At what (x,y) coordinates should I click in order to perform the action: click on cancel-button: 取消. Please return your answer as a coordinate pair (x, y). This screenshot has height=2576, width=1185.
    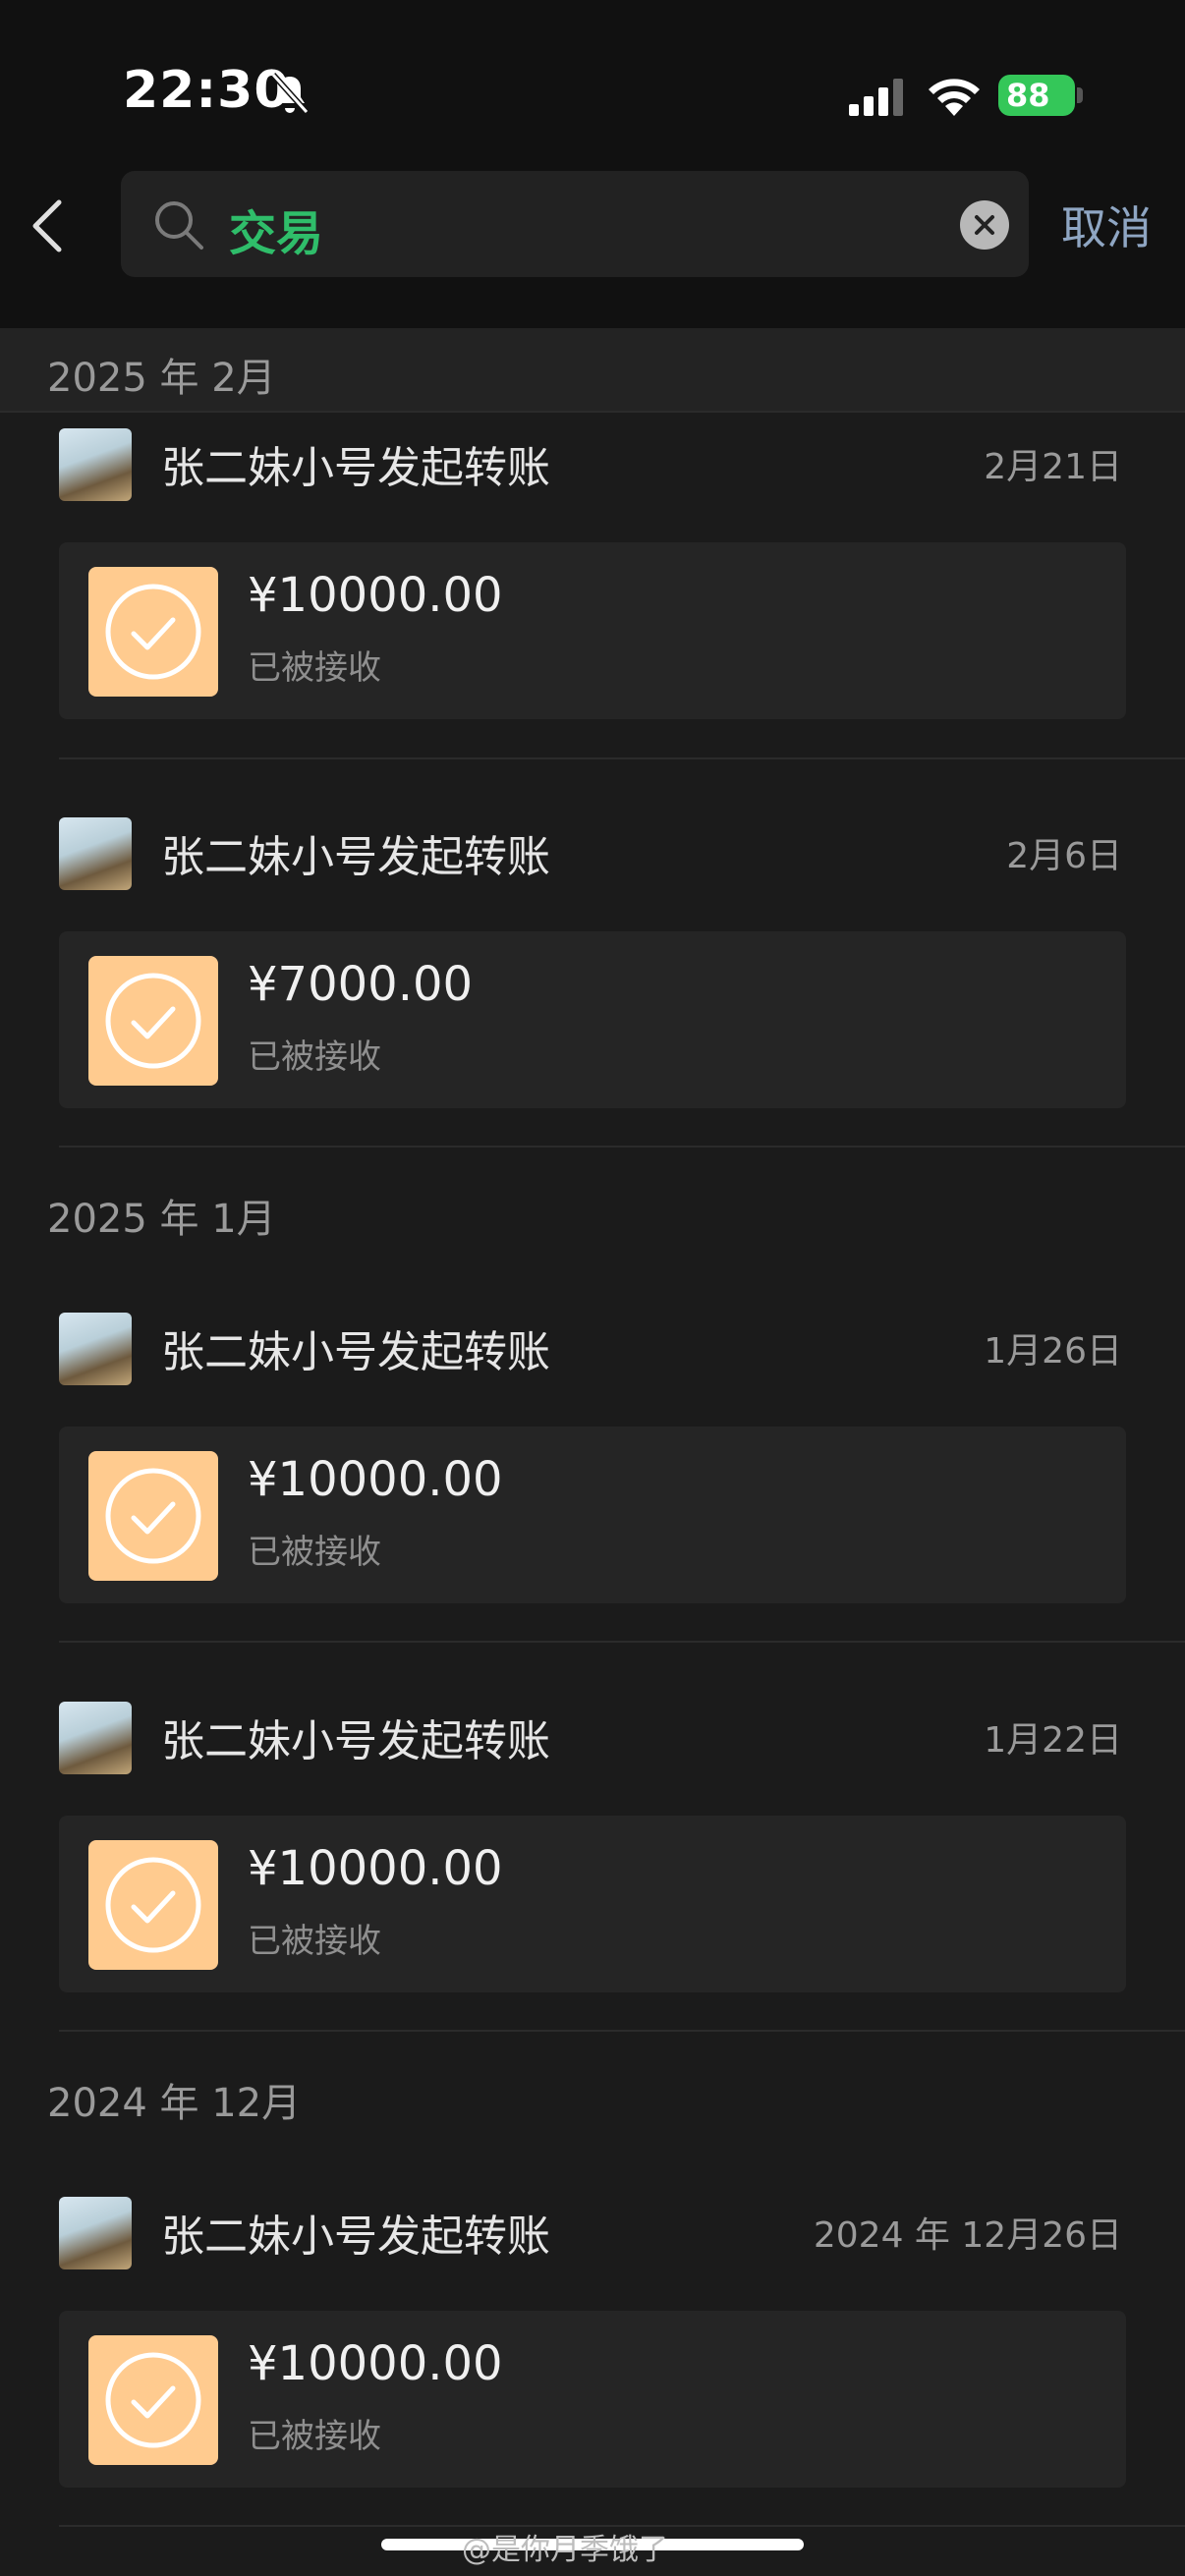
    Looking at the image, I should click on (1107, 225).